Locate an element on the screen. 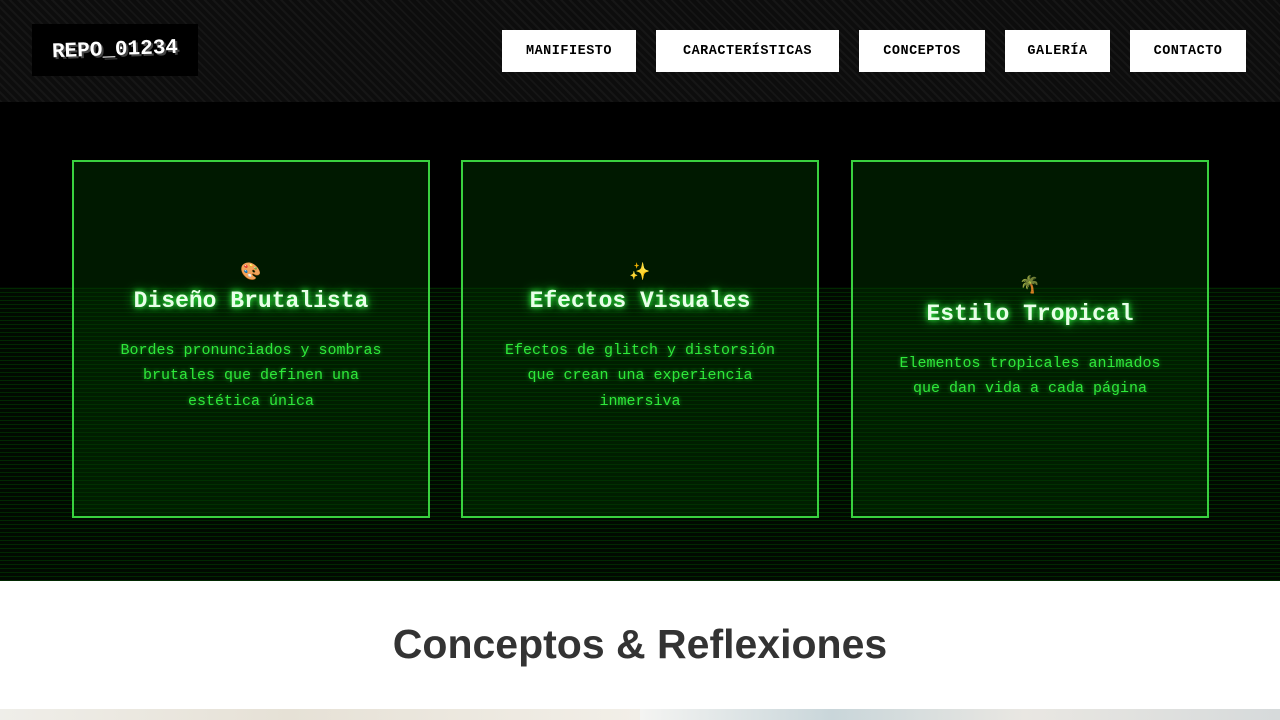 Image resolution: width=1280 pixels, height=720 pixels. nav-contacto: CONTACTO is located at coordinates (1188, 51).